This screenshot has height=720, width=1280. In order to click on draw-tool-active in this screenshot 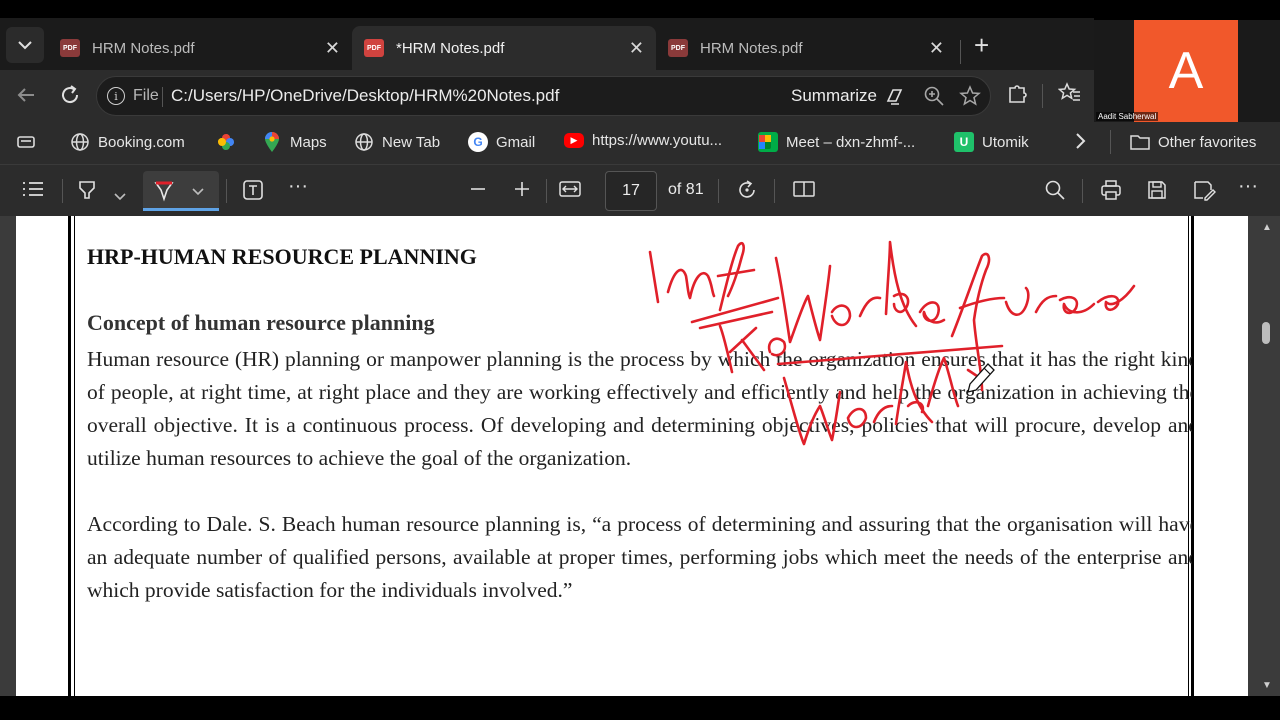, I will do `click(181, 191)`.